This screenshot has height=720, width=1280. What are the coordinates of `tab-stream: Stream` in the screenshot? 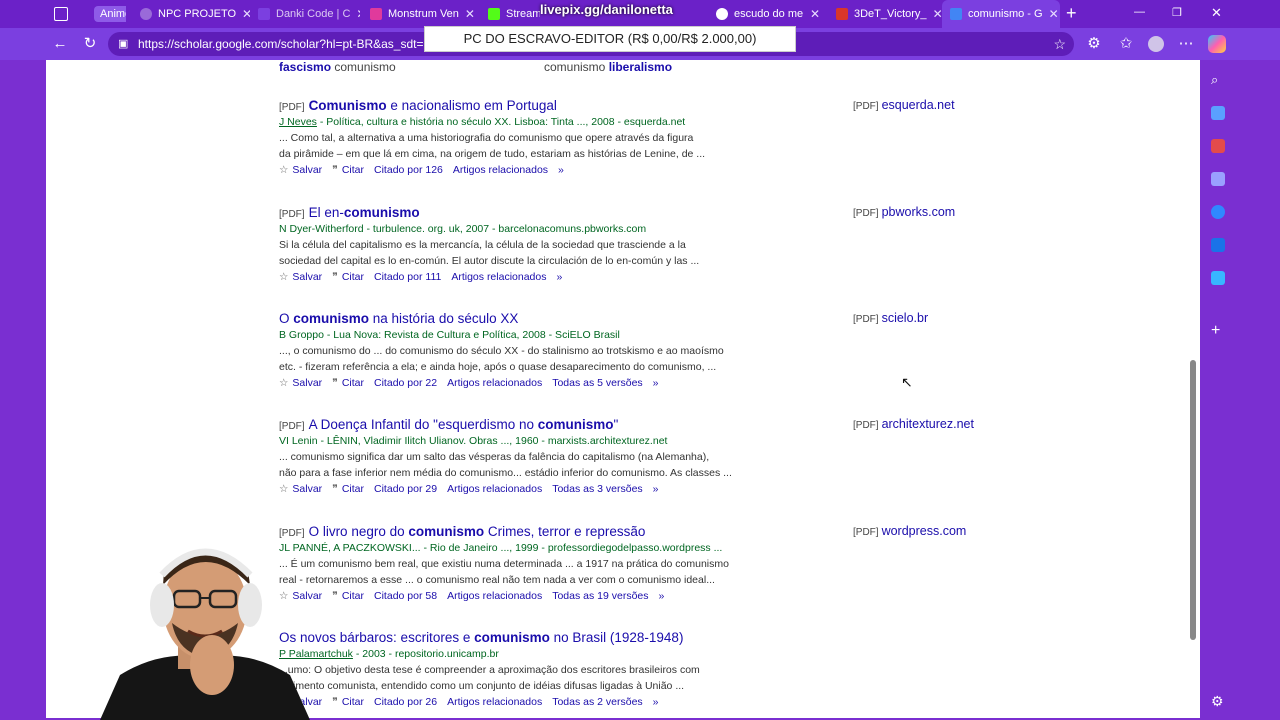 It's located at (510, 14).